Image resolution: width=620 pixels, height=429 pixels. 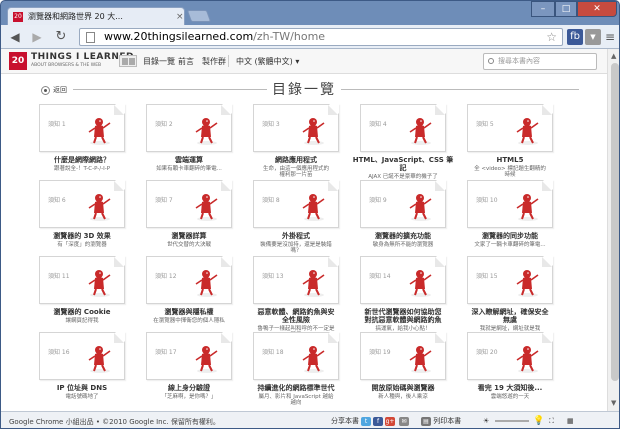 I want to click on twitter-button: t, so click(x=366, y=421).